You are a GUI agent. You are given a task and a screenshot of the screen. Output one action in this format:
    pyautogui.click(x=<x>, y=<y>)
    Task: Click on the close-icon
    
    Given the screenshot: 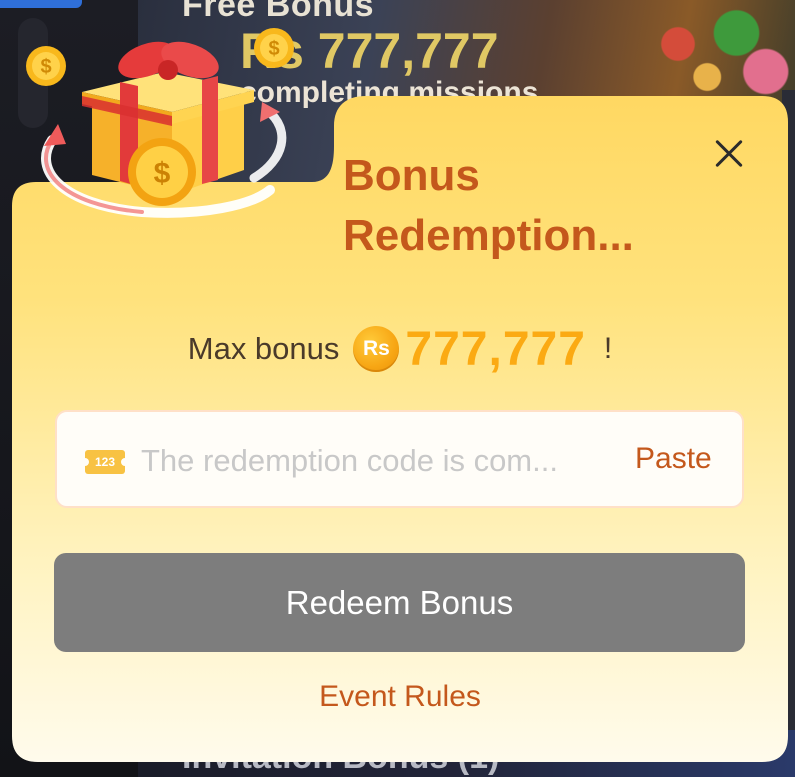 What is the action you would take?
    pyautogui.click(x=728, y=154)
    